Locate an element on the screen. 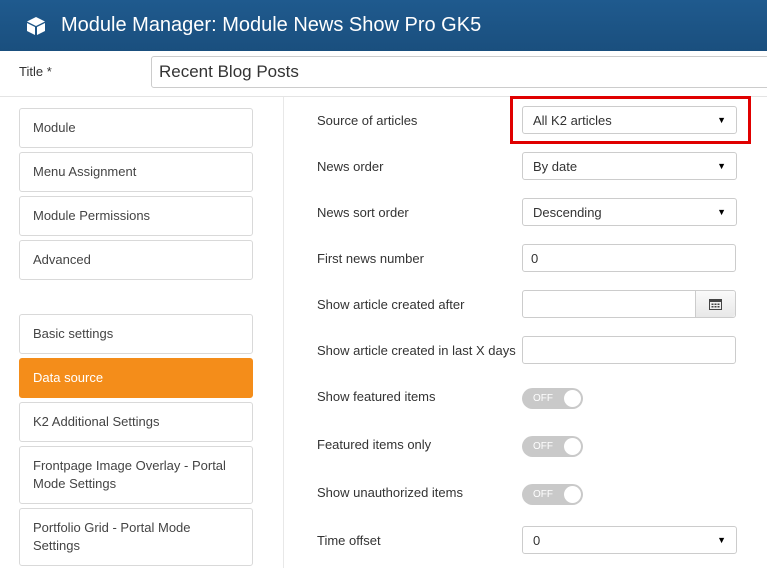 The height and width of the screenshot is (568, 767). calendar-icon is located at coordinates (715, 304).